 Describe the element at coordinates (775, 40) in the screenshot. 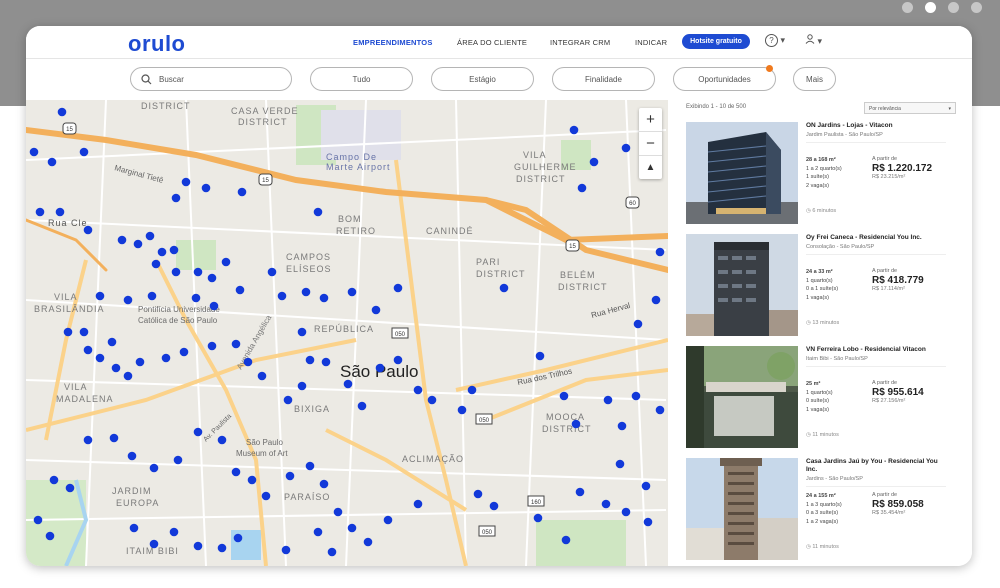

I see `help-menu: ? ▾` at that location.